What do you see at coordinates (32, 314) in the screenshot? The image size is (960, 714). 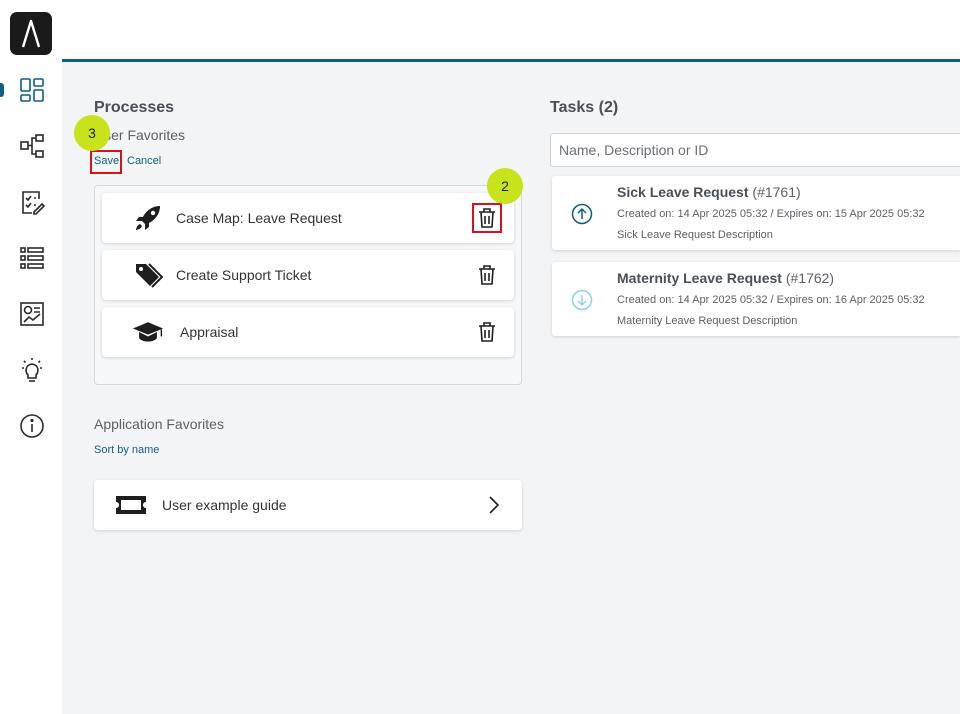 I see `report-chart-icon` at bounding box center [32, 314].